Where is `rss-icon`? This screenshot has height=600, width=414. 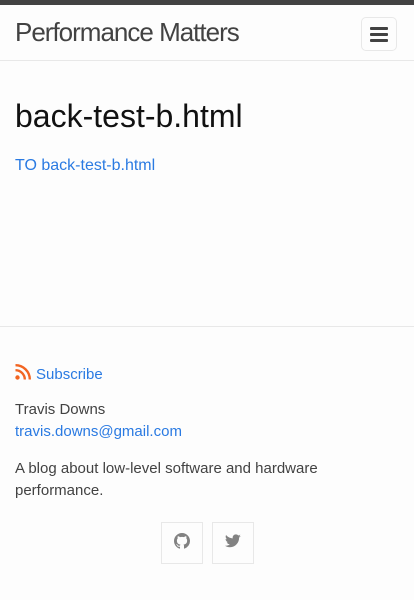 rss-icon is located at coordinates (23, 374).